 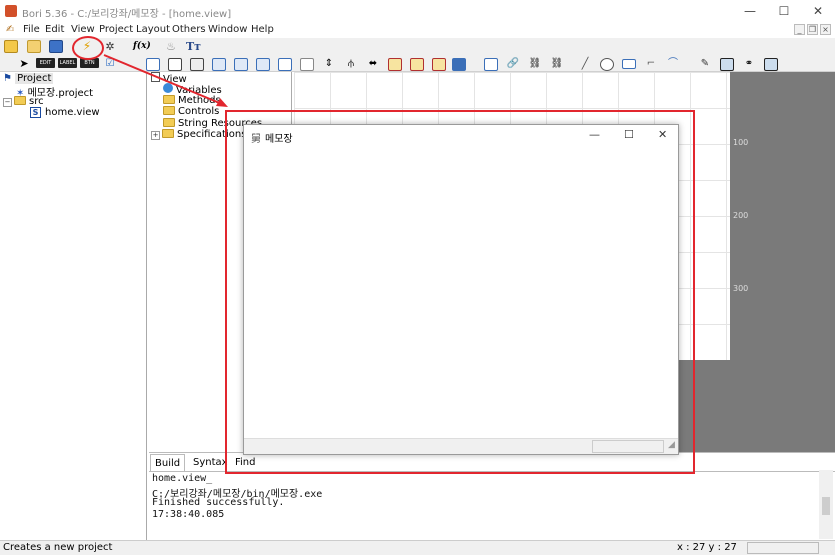 What do you see at coordinates (222, 102) in the screenshot?
I see `arrow-head-icon` at bounding box center [222, 102].